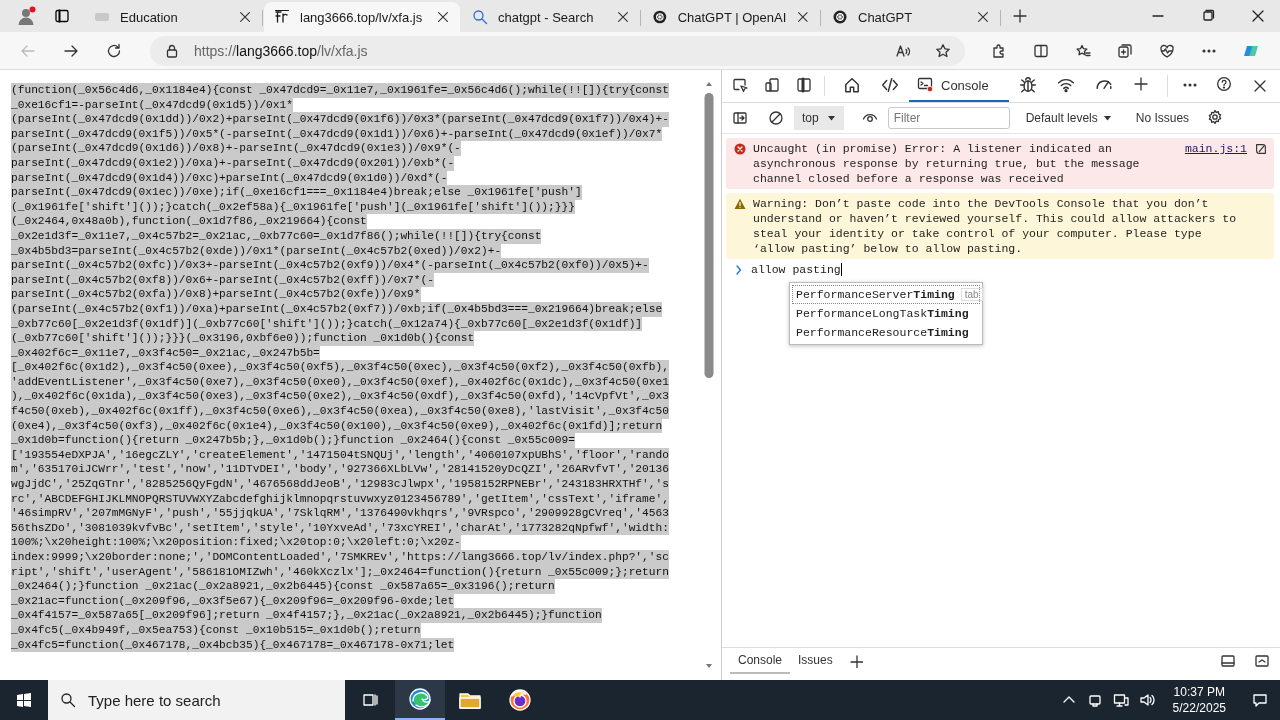 This screenshot has width=1280, height=720. What do you see at coordinates (875, 294) in the screenshot?
I see `suggestion-text: PerformanceServerTiming` at bounding box center [875, 294].